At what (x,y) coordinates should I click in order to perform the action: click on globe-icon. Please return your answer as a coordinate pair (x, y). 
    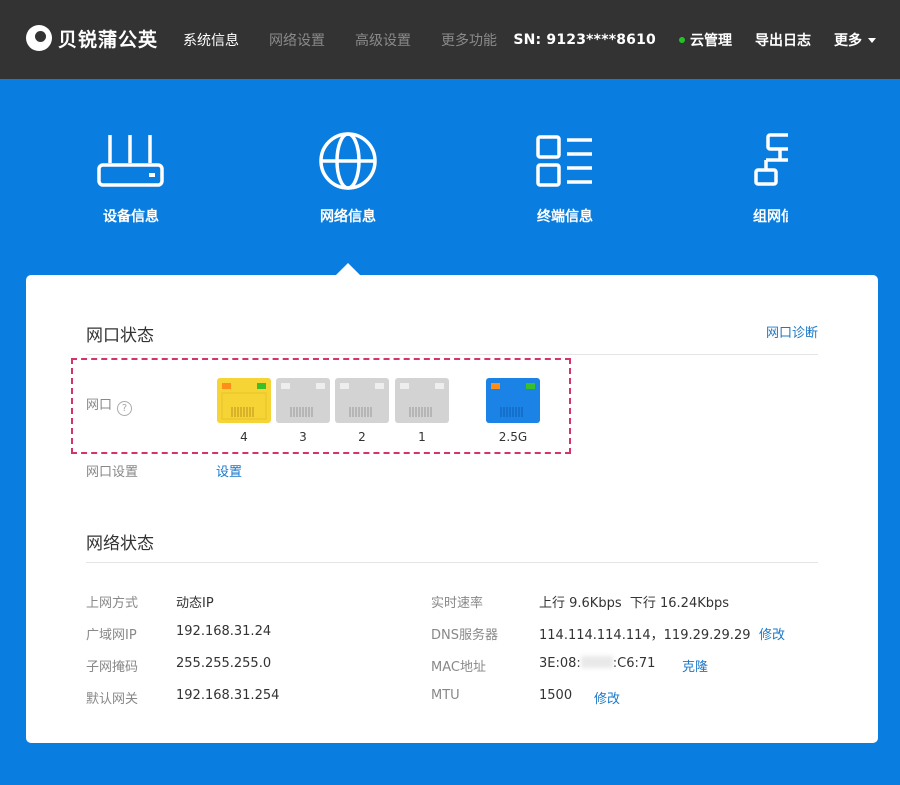
    Looking at the image, I should click on (348, 161).